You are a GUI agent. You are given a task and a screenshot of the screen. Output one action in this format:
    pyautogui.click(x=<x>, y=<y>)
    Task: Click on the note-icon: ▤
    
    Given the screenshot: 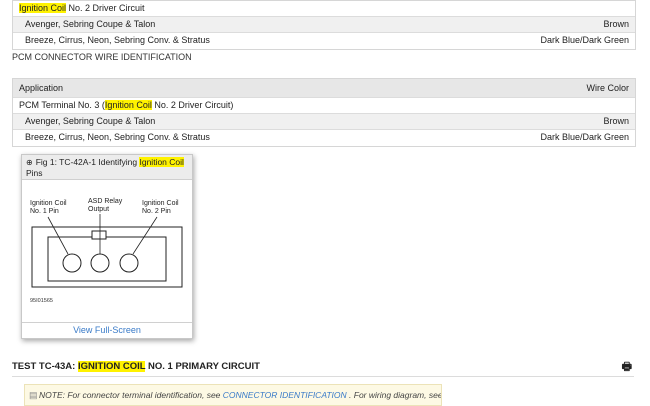 What is the action you would take?
    pyautogui.click(x=33, y=395)
    